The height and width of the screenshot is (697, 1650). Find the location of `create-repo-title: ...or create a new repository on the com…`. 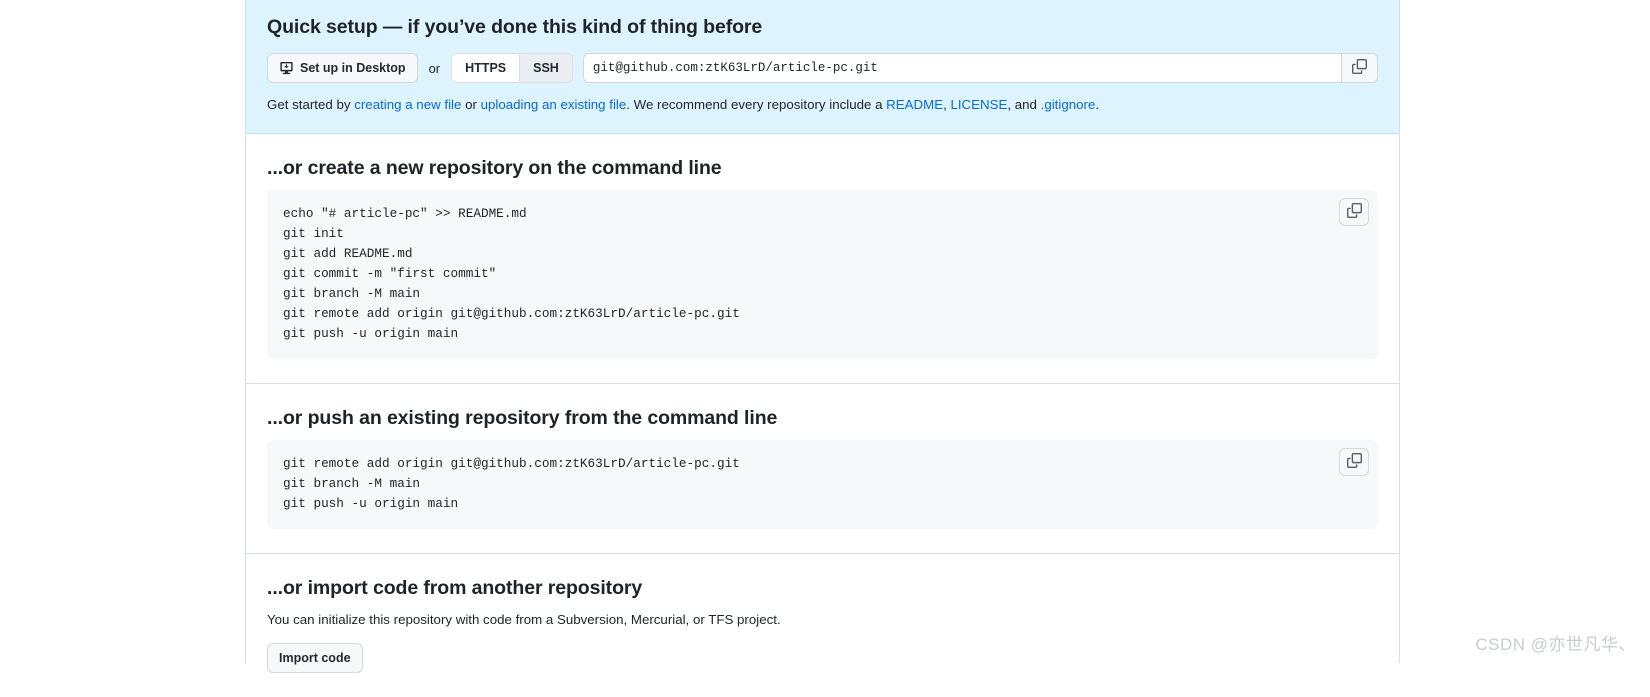

create-repo-title: ...or create a new repository on the com… is located at coordinates (494, 167).